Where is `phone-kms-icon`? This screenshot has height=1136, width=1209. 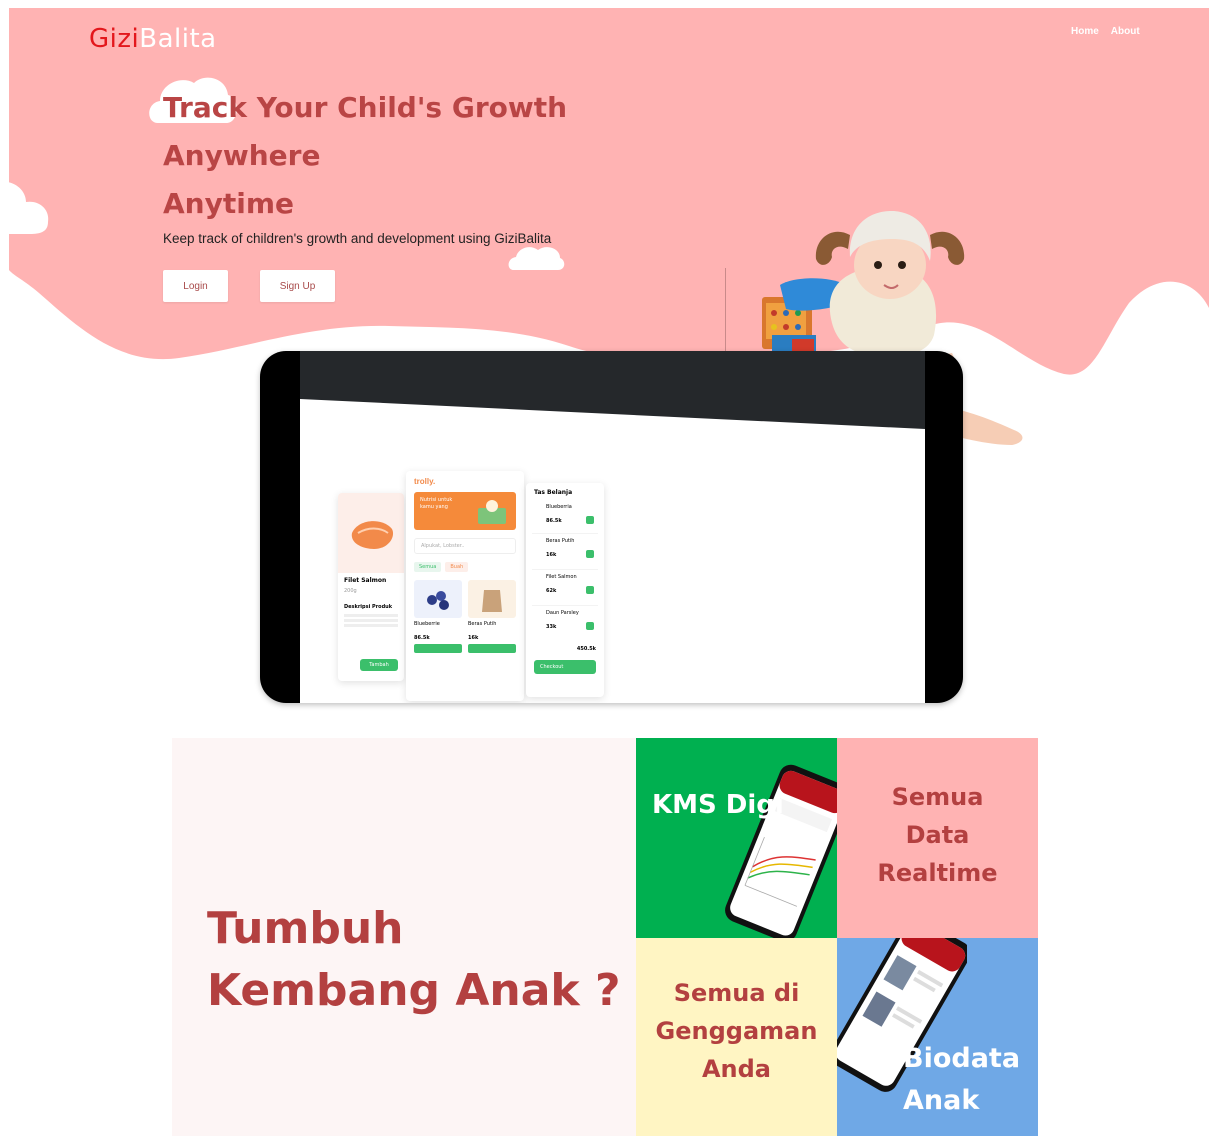
phone-kms-icon is located at coordinates (781, 851).